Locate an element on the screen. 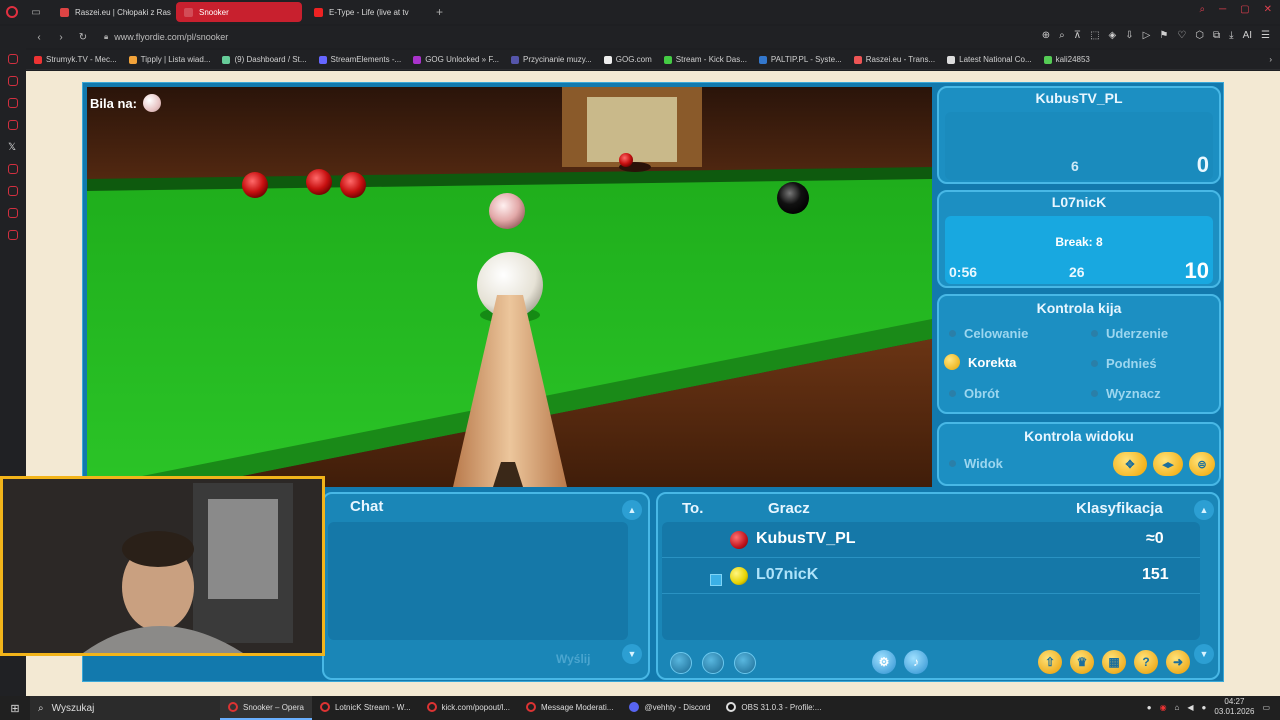 Image resolution: width=1280 pixels, height=720 pixels. x-twitter-icon: 𝕏 is located at coordinates (13, 147).